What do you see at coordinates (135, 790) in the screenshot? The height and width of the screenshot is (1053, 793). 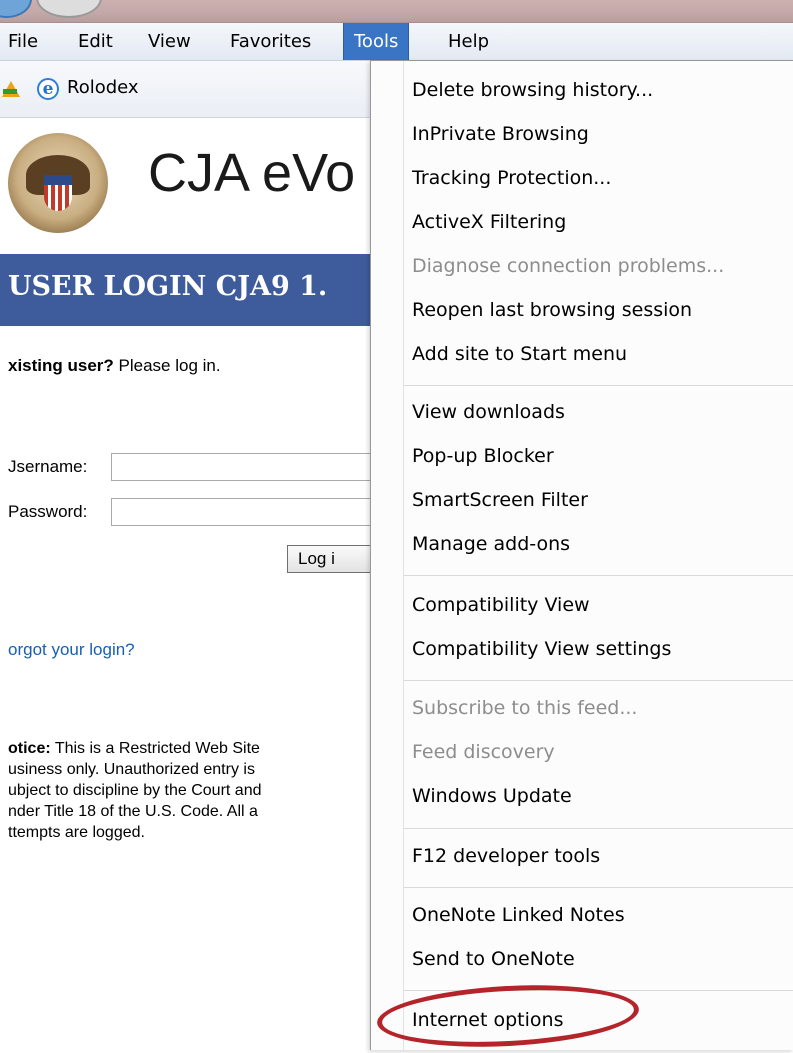 I see `notice-line: ubject to discipline by the Court and` at bounding box center [135, 790].